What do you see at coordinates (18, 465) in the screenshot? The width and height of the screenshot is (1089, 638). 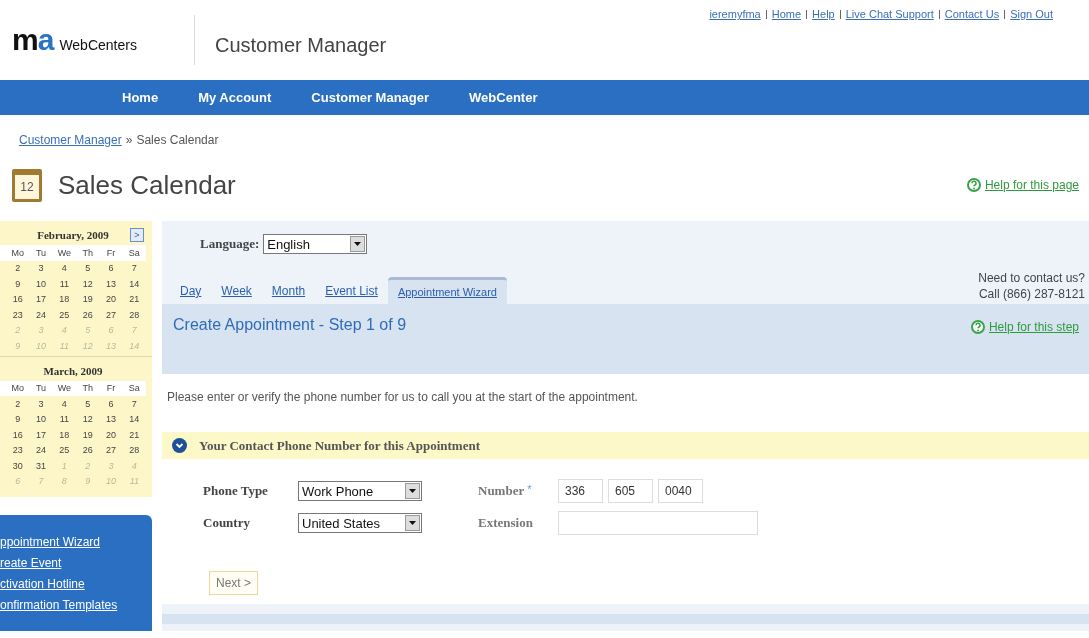 I see `calendar-day: 30` at bounding box center [18, 465].